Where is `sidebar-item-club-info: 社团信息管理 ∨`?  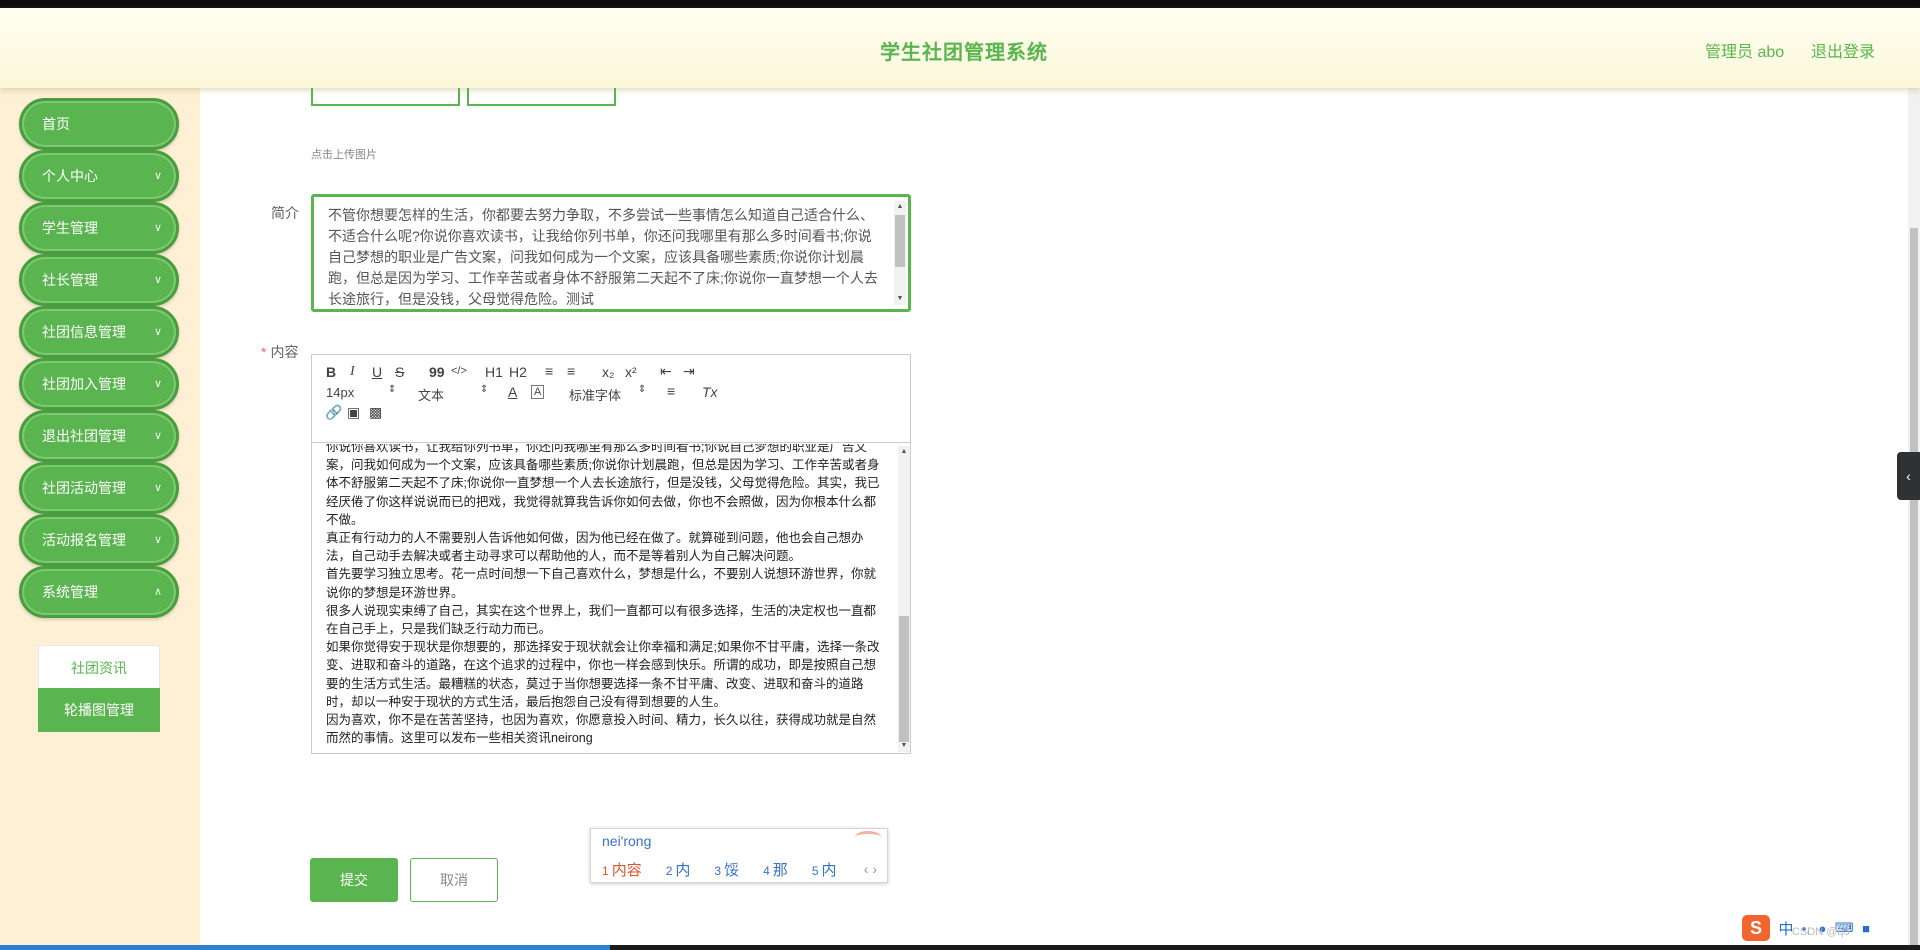 sidebar-item-club-info: 社团信息管理 ∨ is located at coordinates (99, 332).